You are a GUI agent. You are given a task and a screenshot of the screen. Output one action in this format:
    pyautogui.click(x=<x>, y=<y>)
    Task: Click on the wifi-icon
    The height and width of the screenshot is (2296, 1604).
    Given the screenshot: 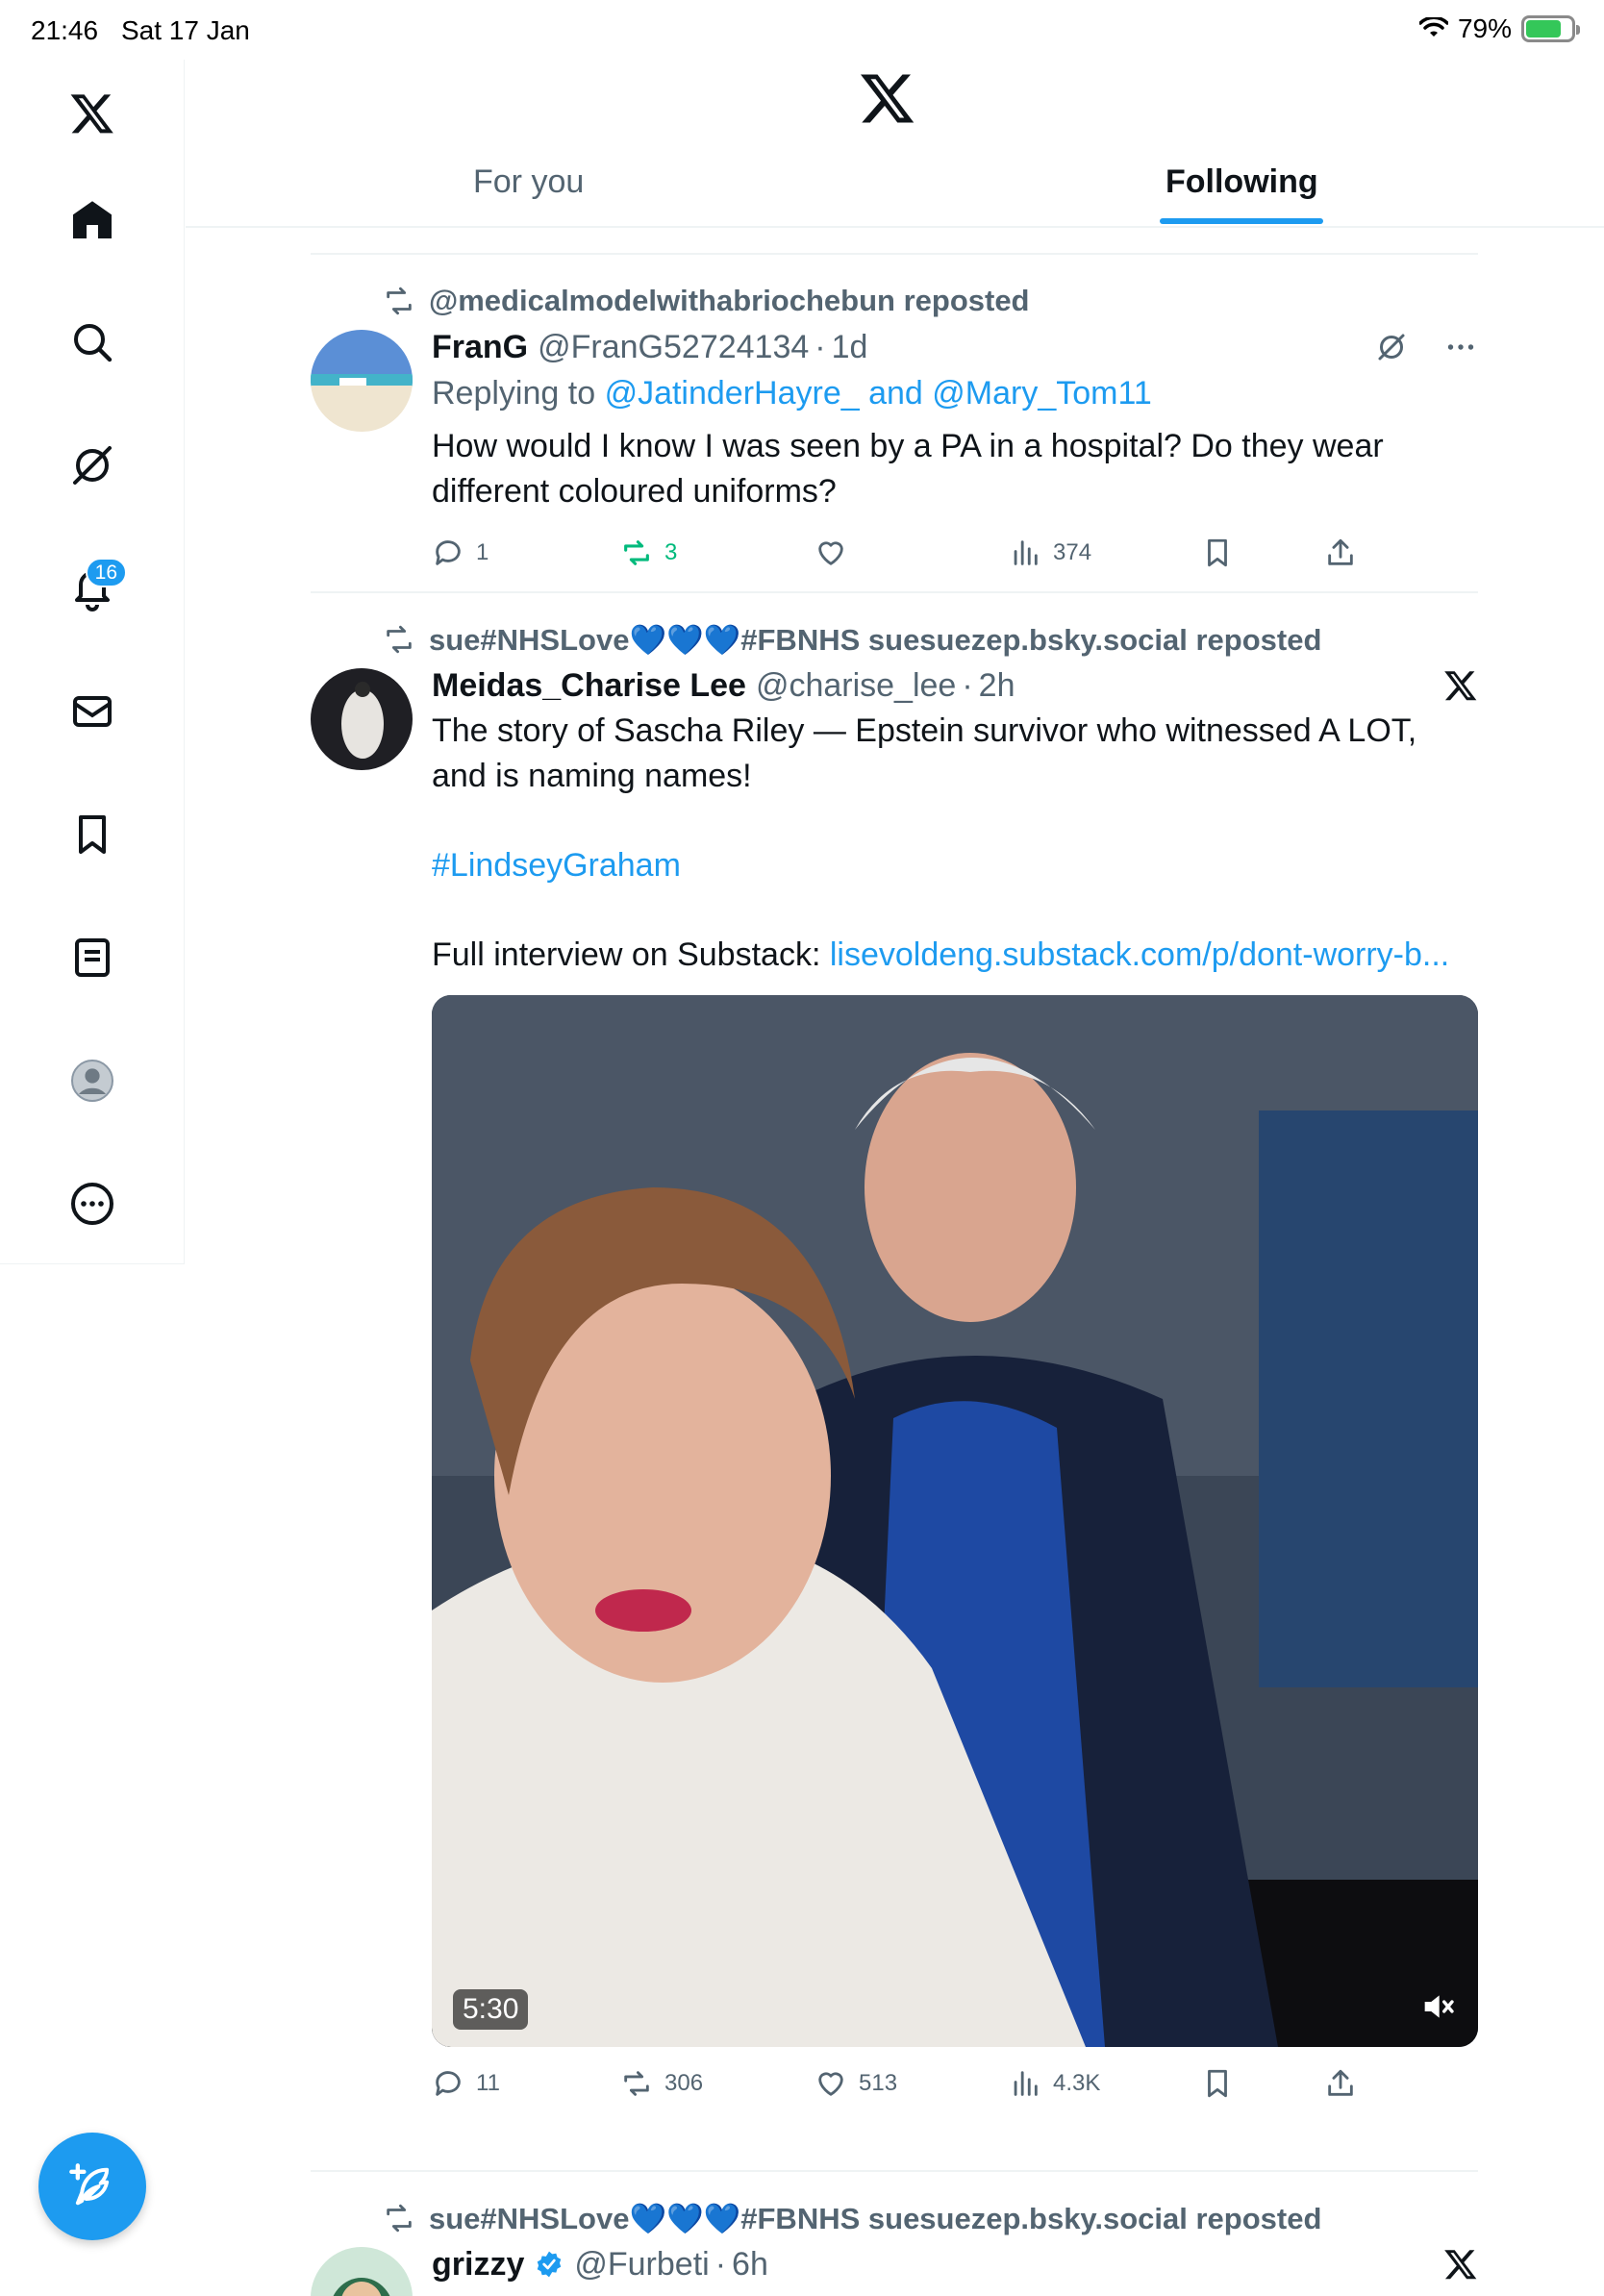 What is the action you would take?
    pyautogui.click(x=1433, y=27)
    